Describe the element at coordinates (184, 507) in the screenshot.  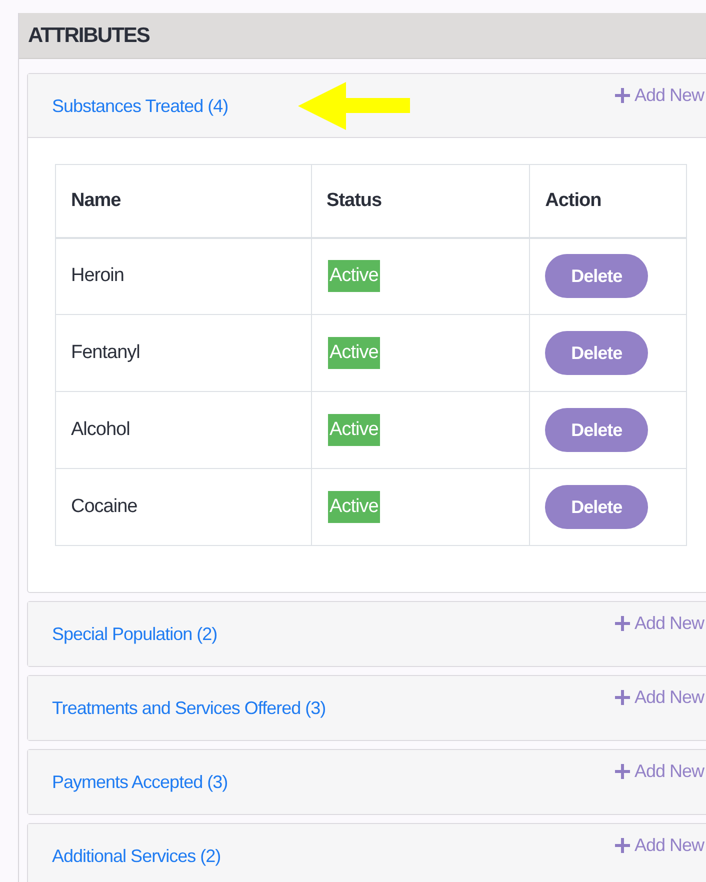
I see `table-cell: Cocaine` at that location.